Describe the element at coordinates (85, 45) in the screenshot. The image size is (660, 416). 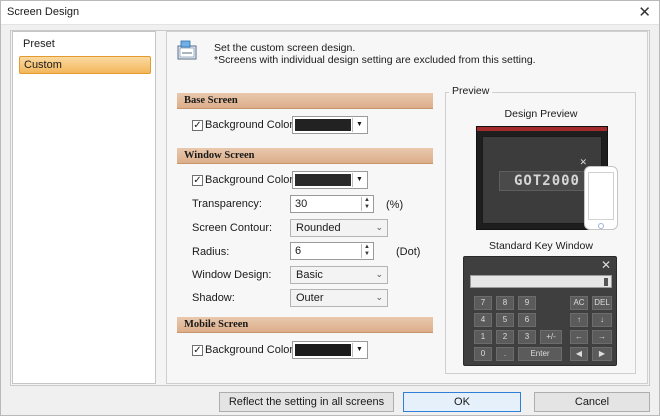
I see `list-item-preset: Preset` at that location.